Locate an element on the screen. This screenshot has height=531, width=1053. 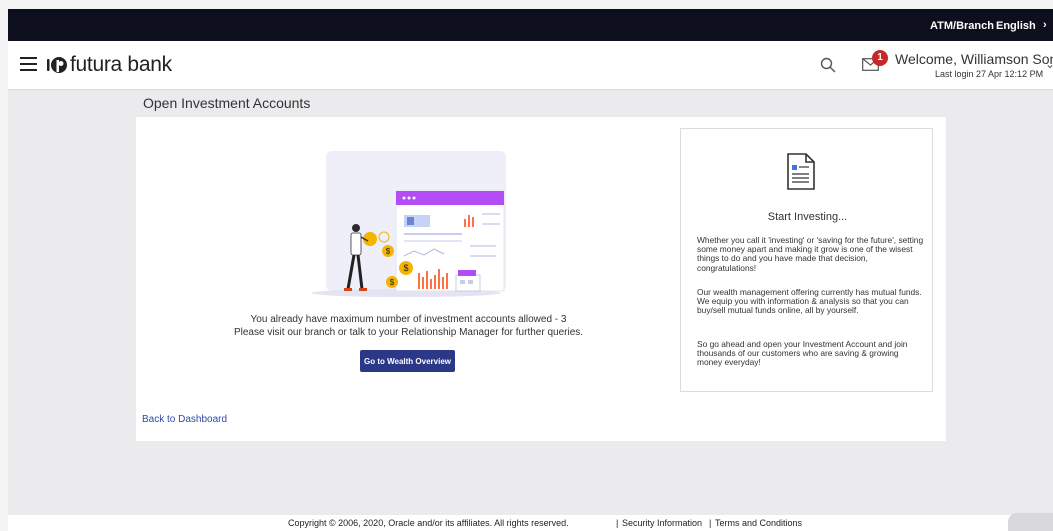
chevron-down-icon: › is located at coordinates (1045, 25).